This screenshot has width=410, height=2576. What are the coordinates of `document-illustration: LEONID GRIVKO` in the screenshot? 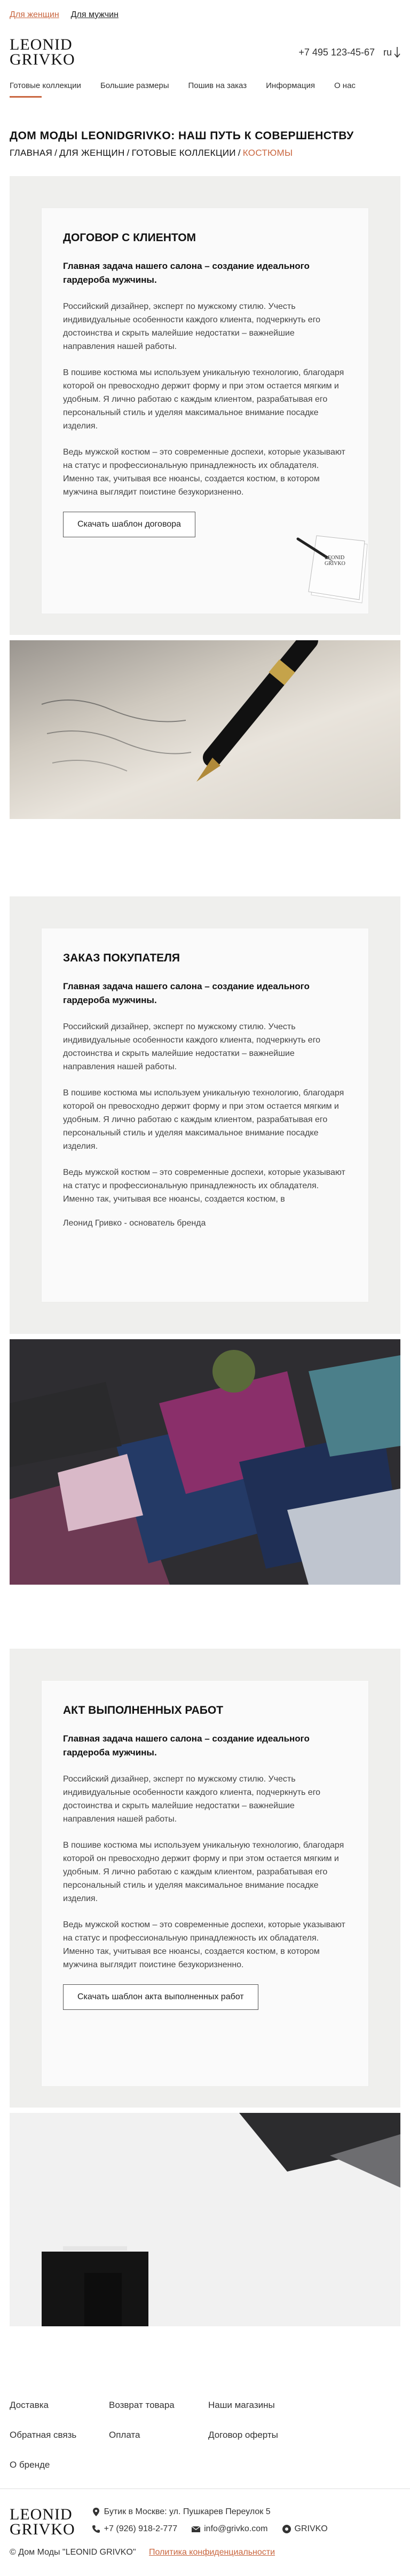 It's located at (332, 568).